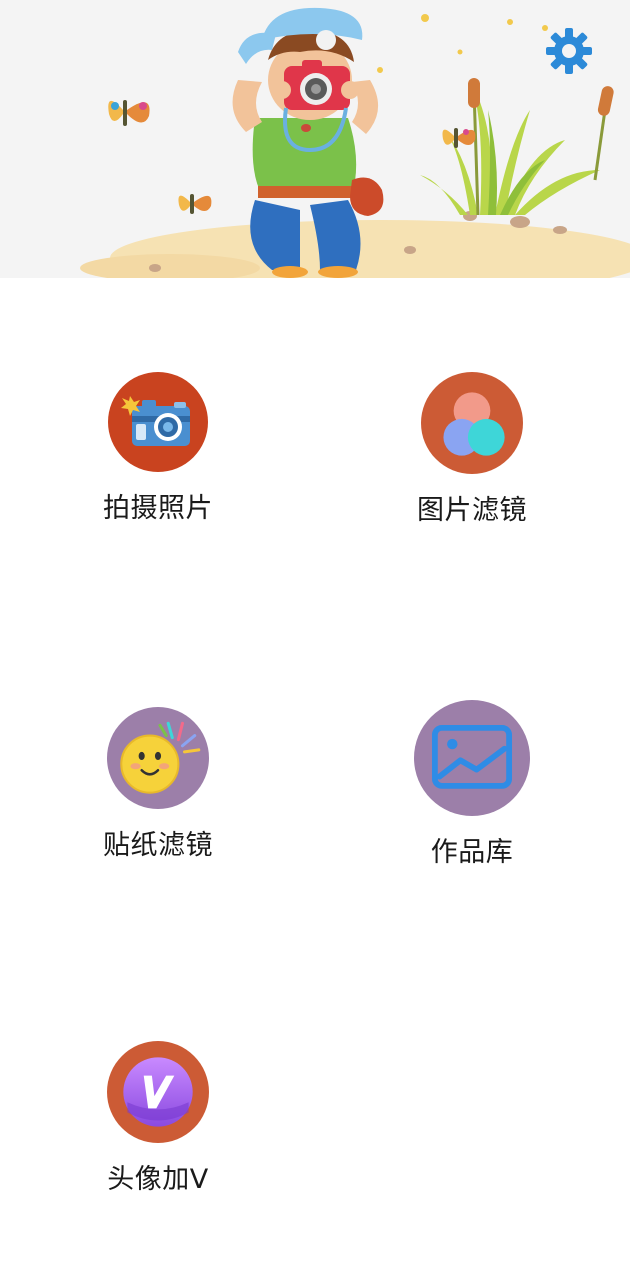  I want to click on gear-icon, so click(569, 51).